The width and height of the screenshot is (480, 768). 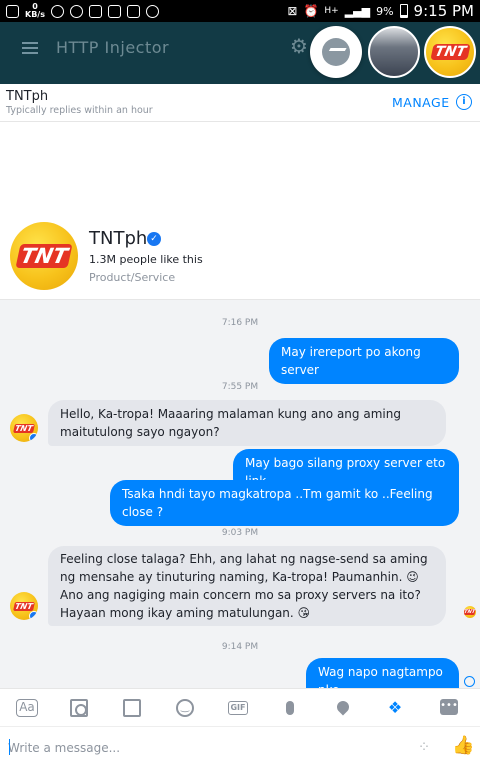 What do you see at coordinates (311, 11) in the screenshot?
I see `alarm-icon: ⏰` at bounding box center [311, 11].